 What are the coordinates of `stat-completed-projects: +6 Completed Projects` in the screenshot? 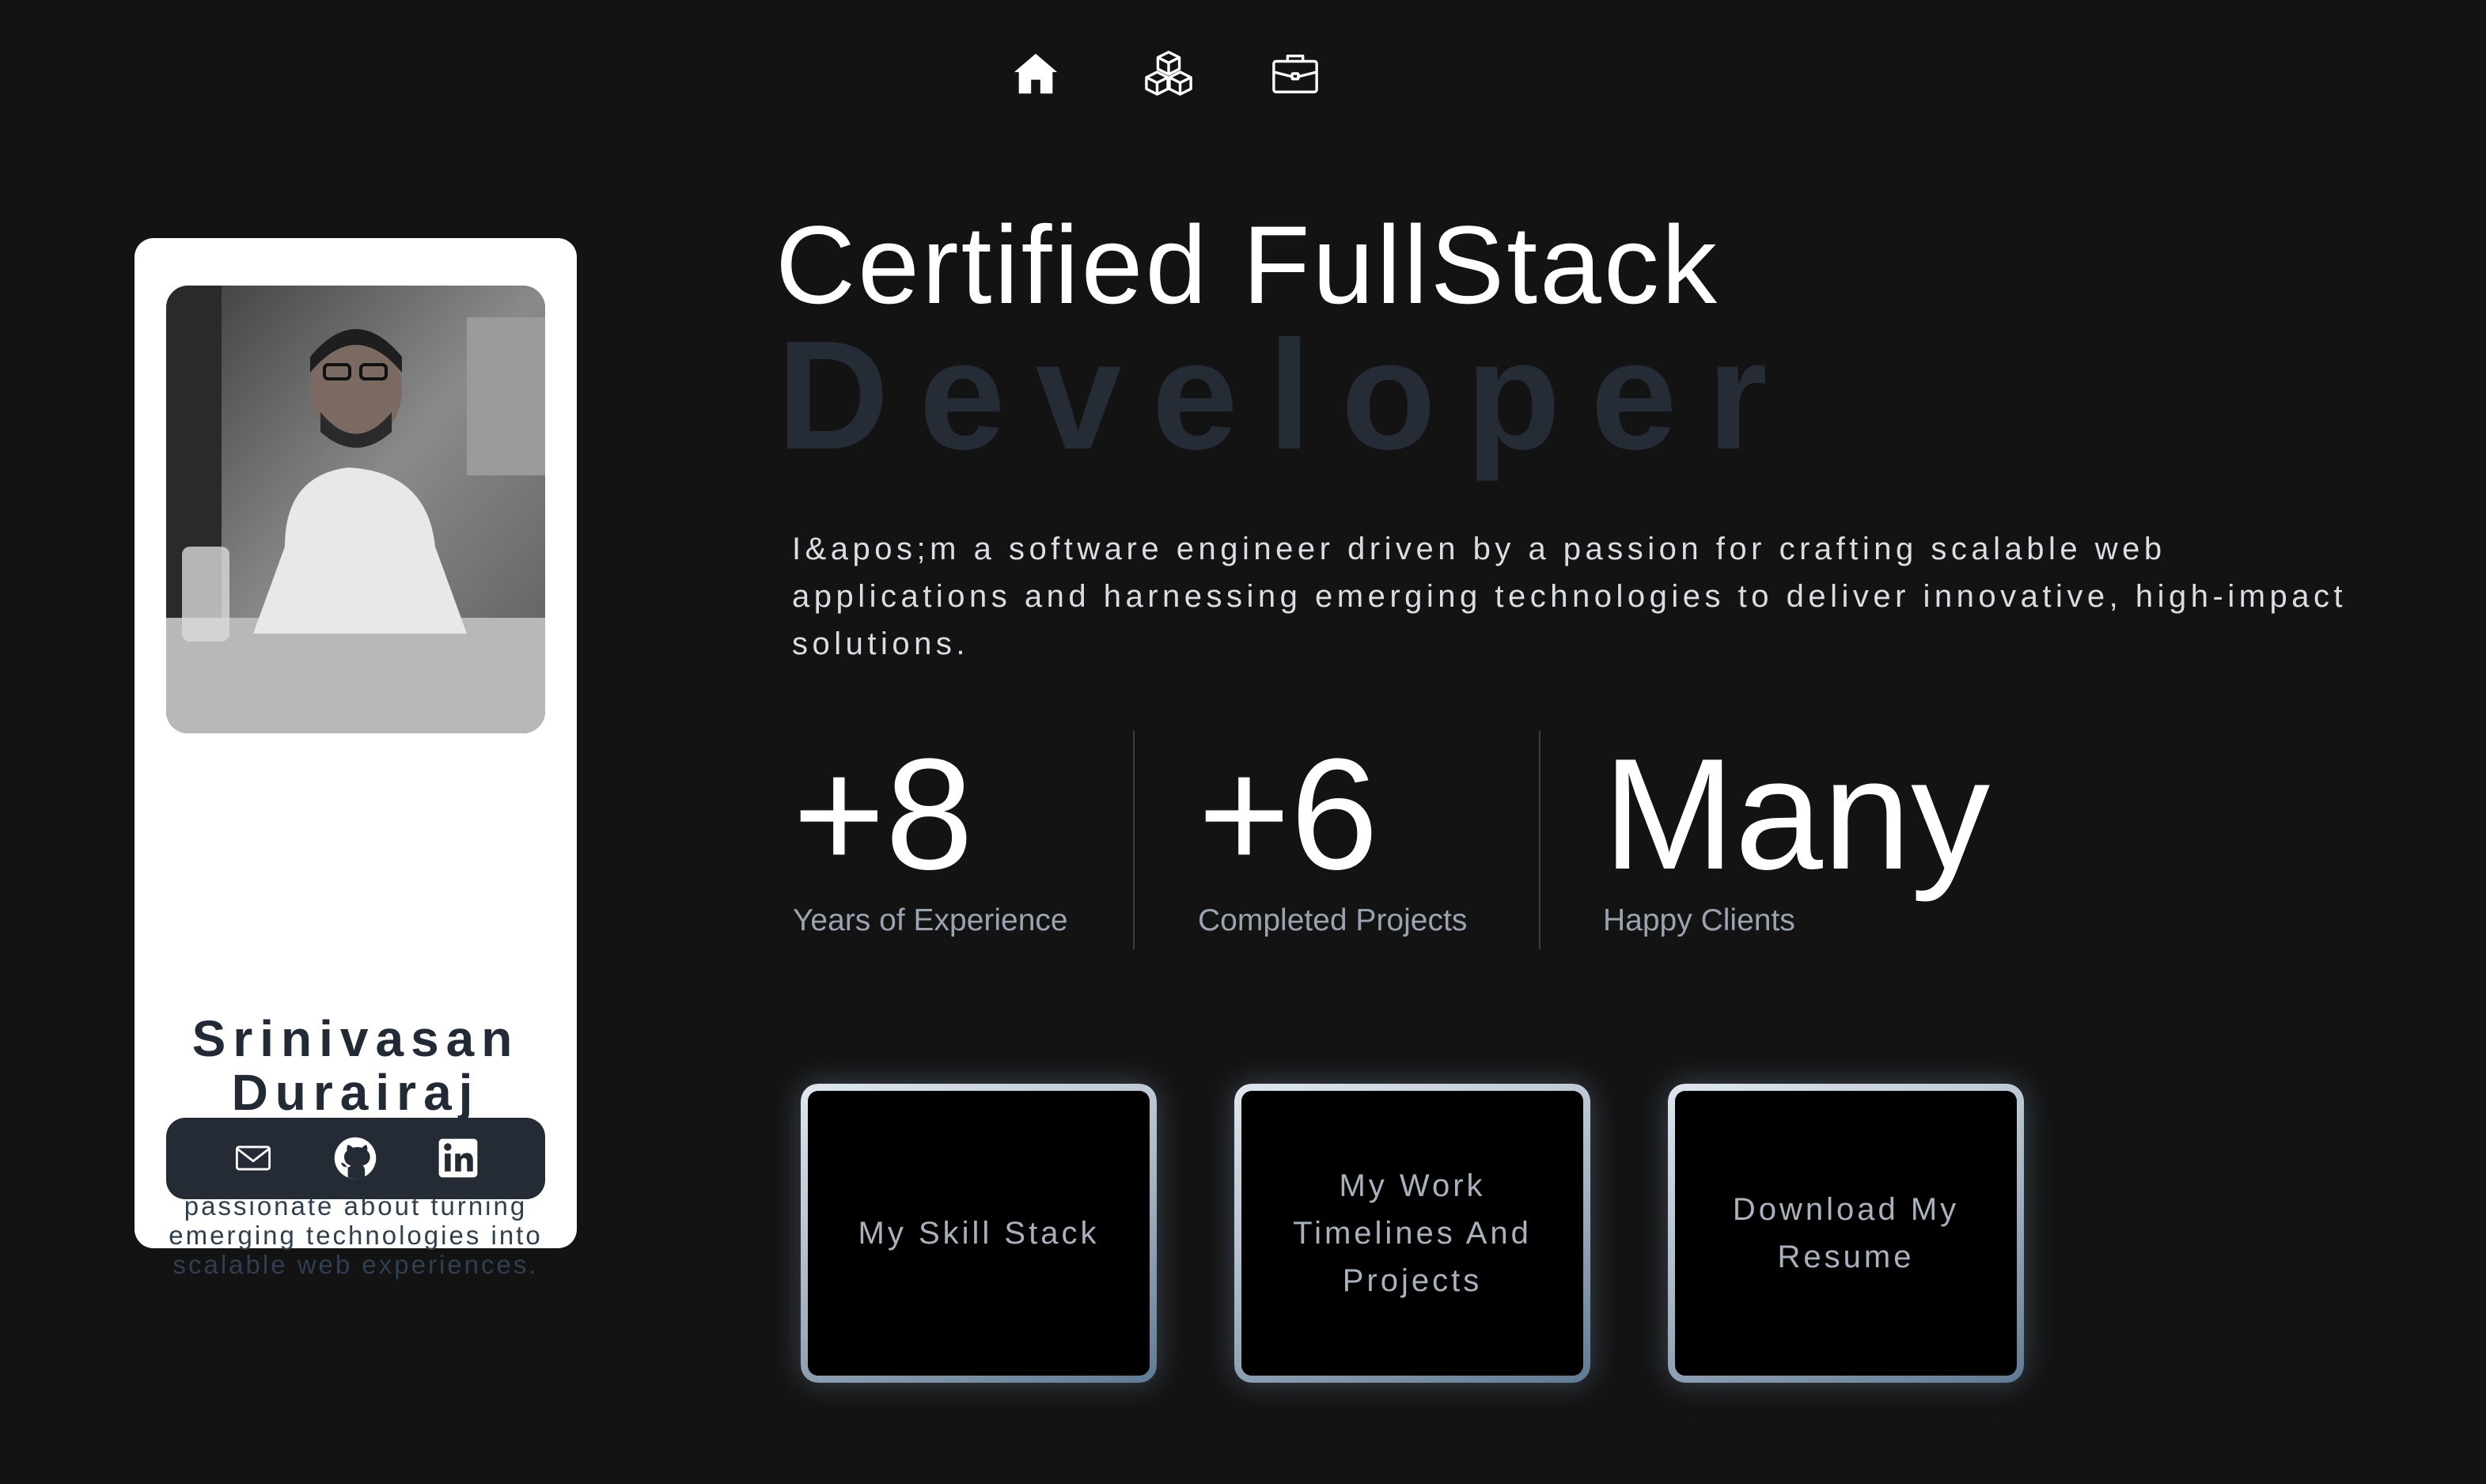 It's located at (1332, 837).